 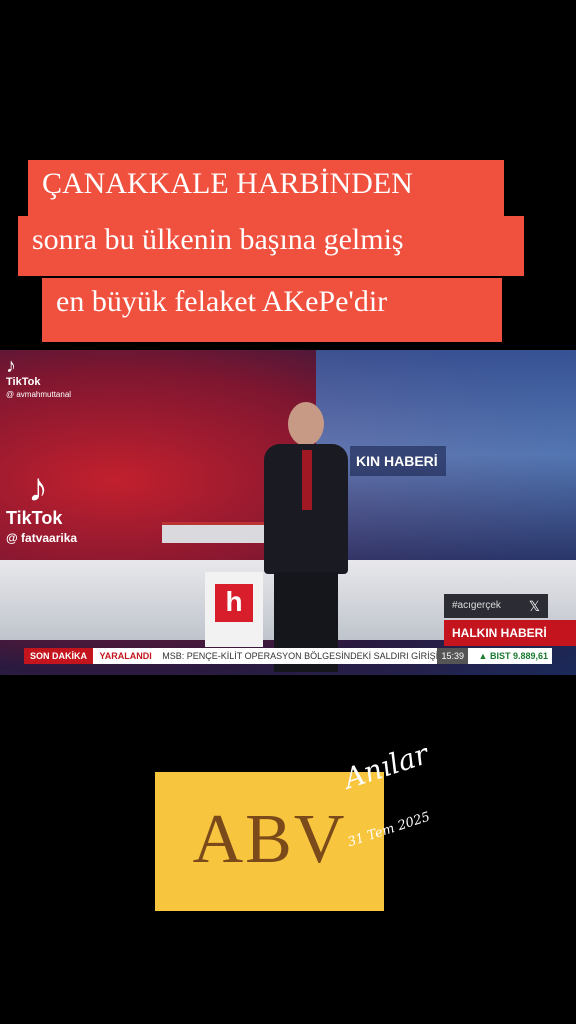 I want to click on caption-line-3: en büyük felaket AKePe'dir, so click(x=272, y=310).